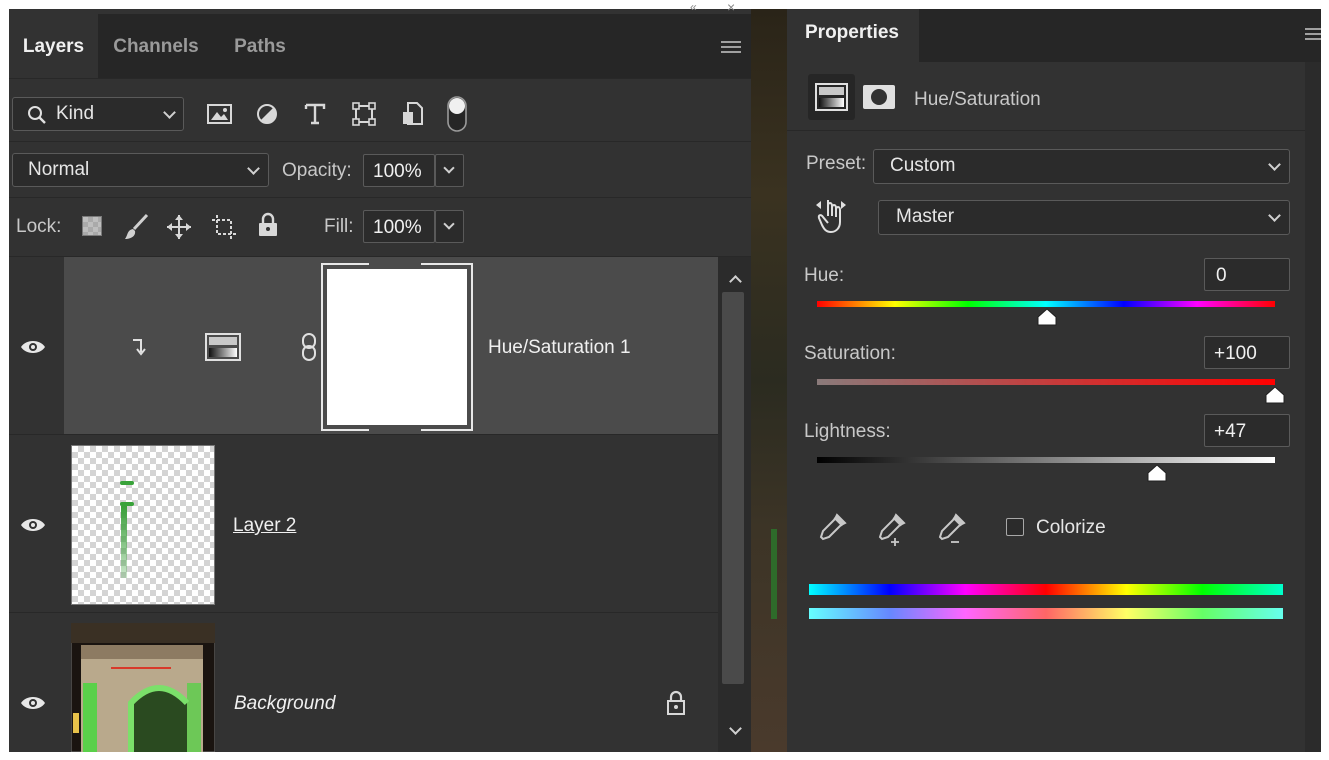  What do you see at coordinates (1081, 166) in the screenshot?
I see `preset-dropdown: Custom` at bounding box center [1081, 166].